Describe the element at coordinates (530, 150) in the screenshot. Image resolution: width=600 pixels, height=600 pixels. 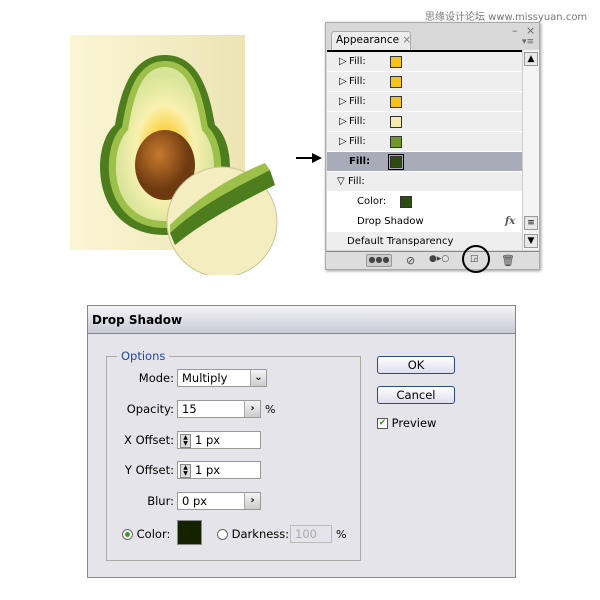
I see `scrollbar: ▲ ≡ ▼` at that location.